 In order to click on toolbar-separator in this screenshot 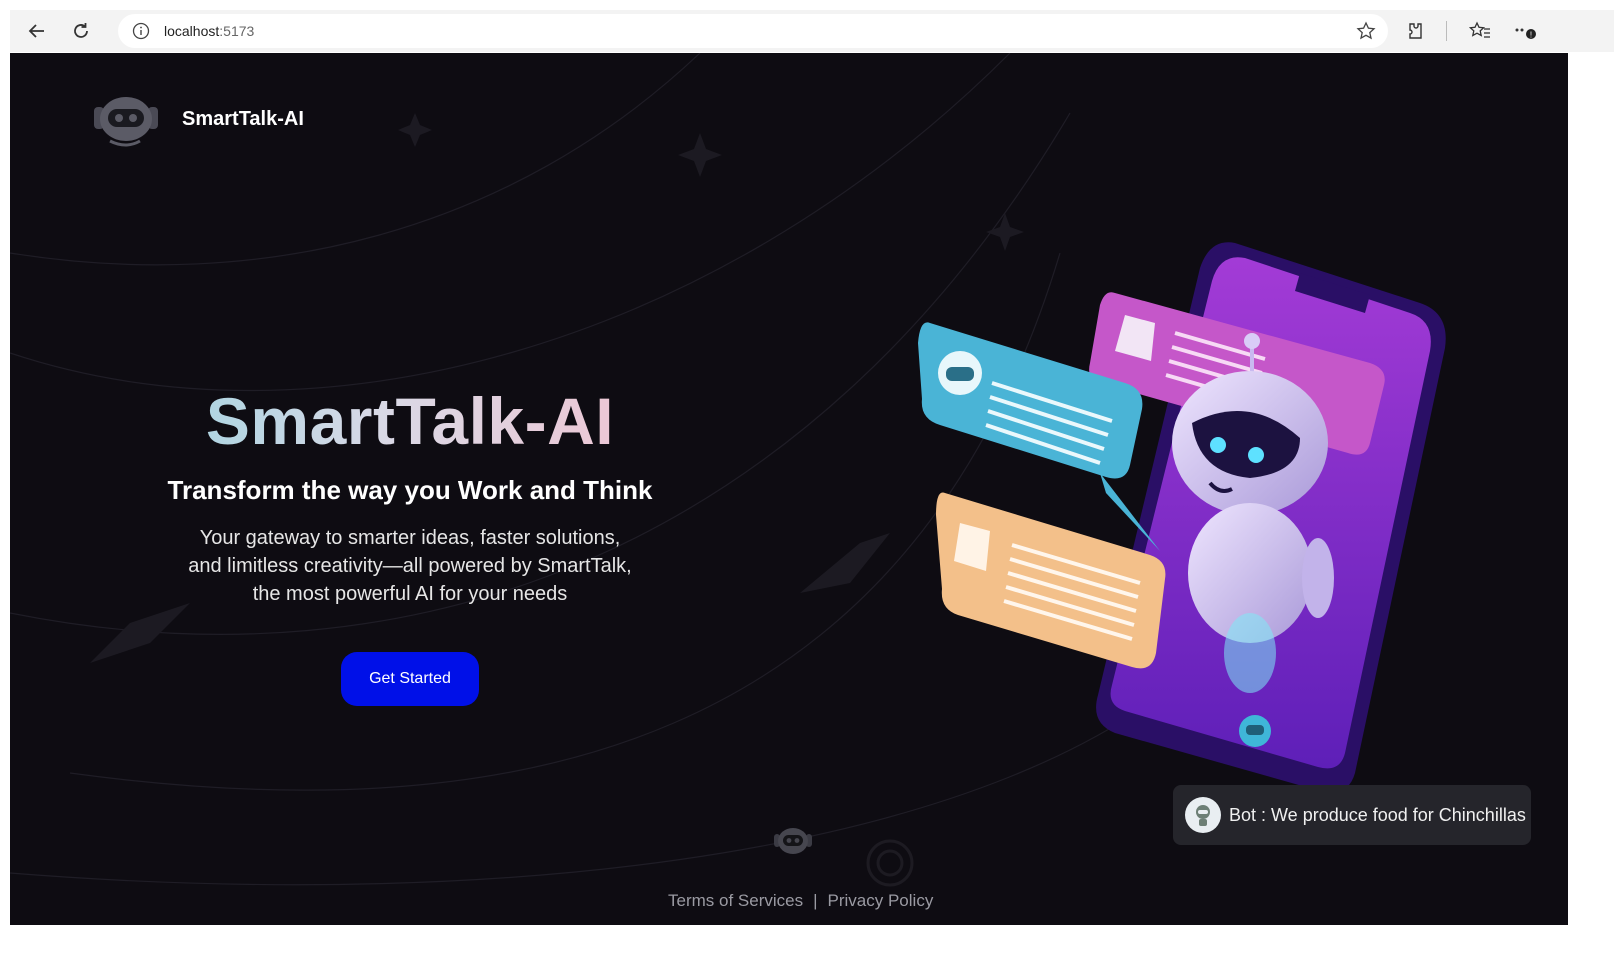, I will do `click(1446, 31)`.